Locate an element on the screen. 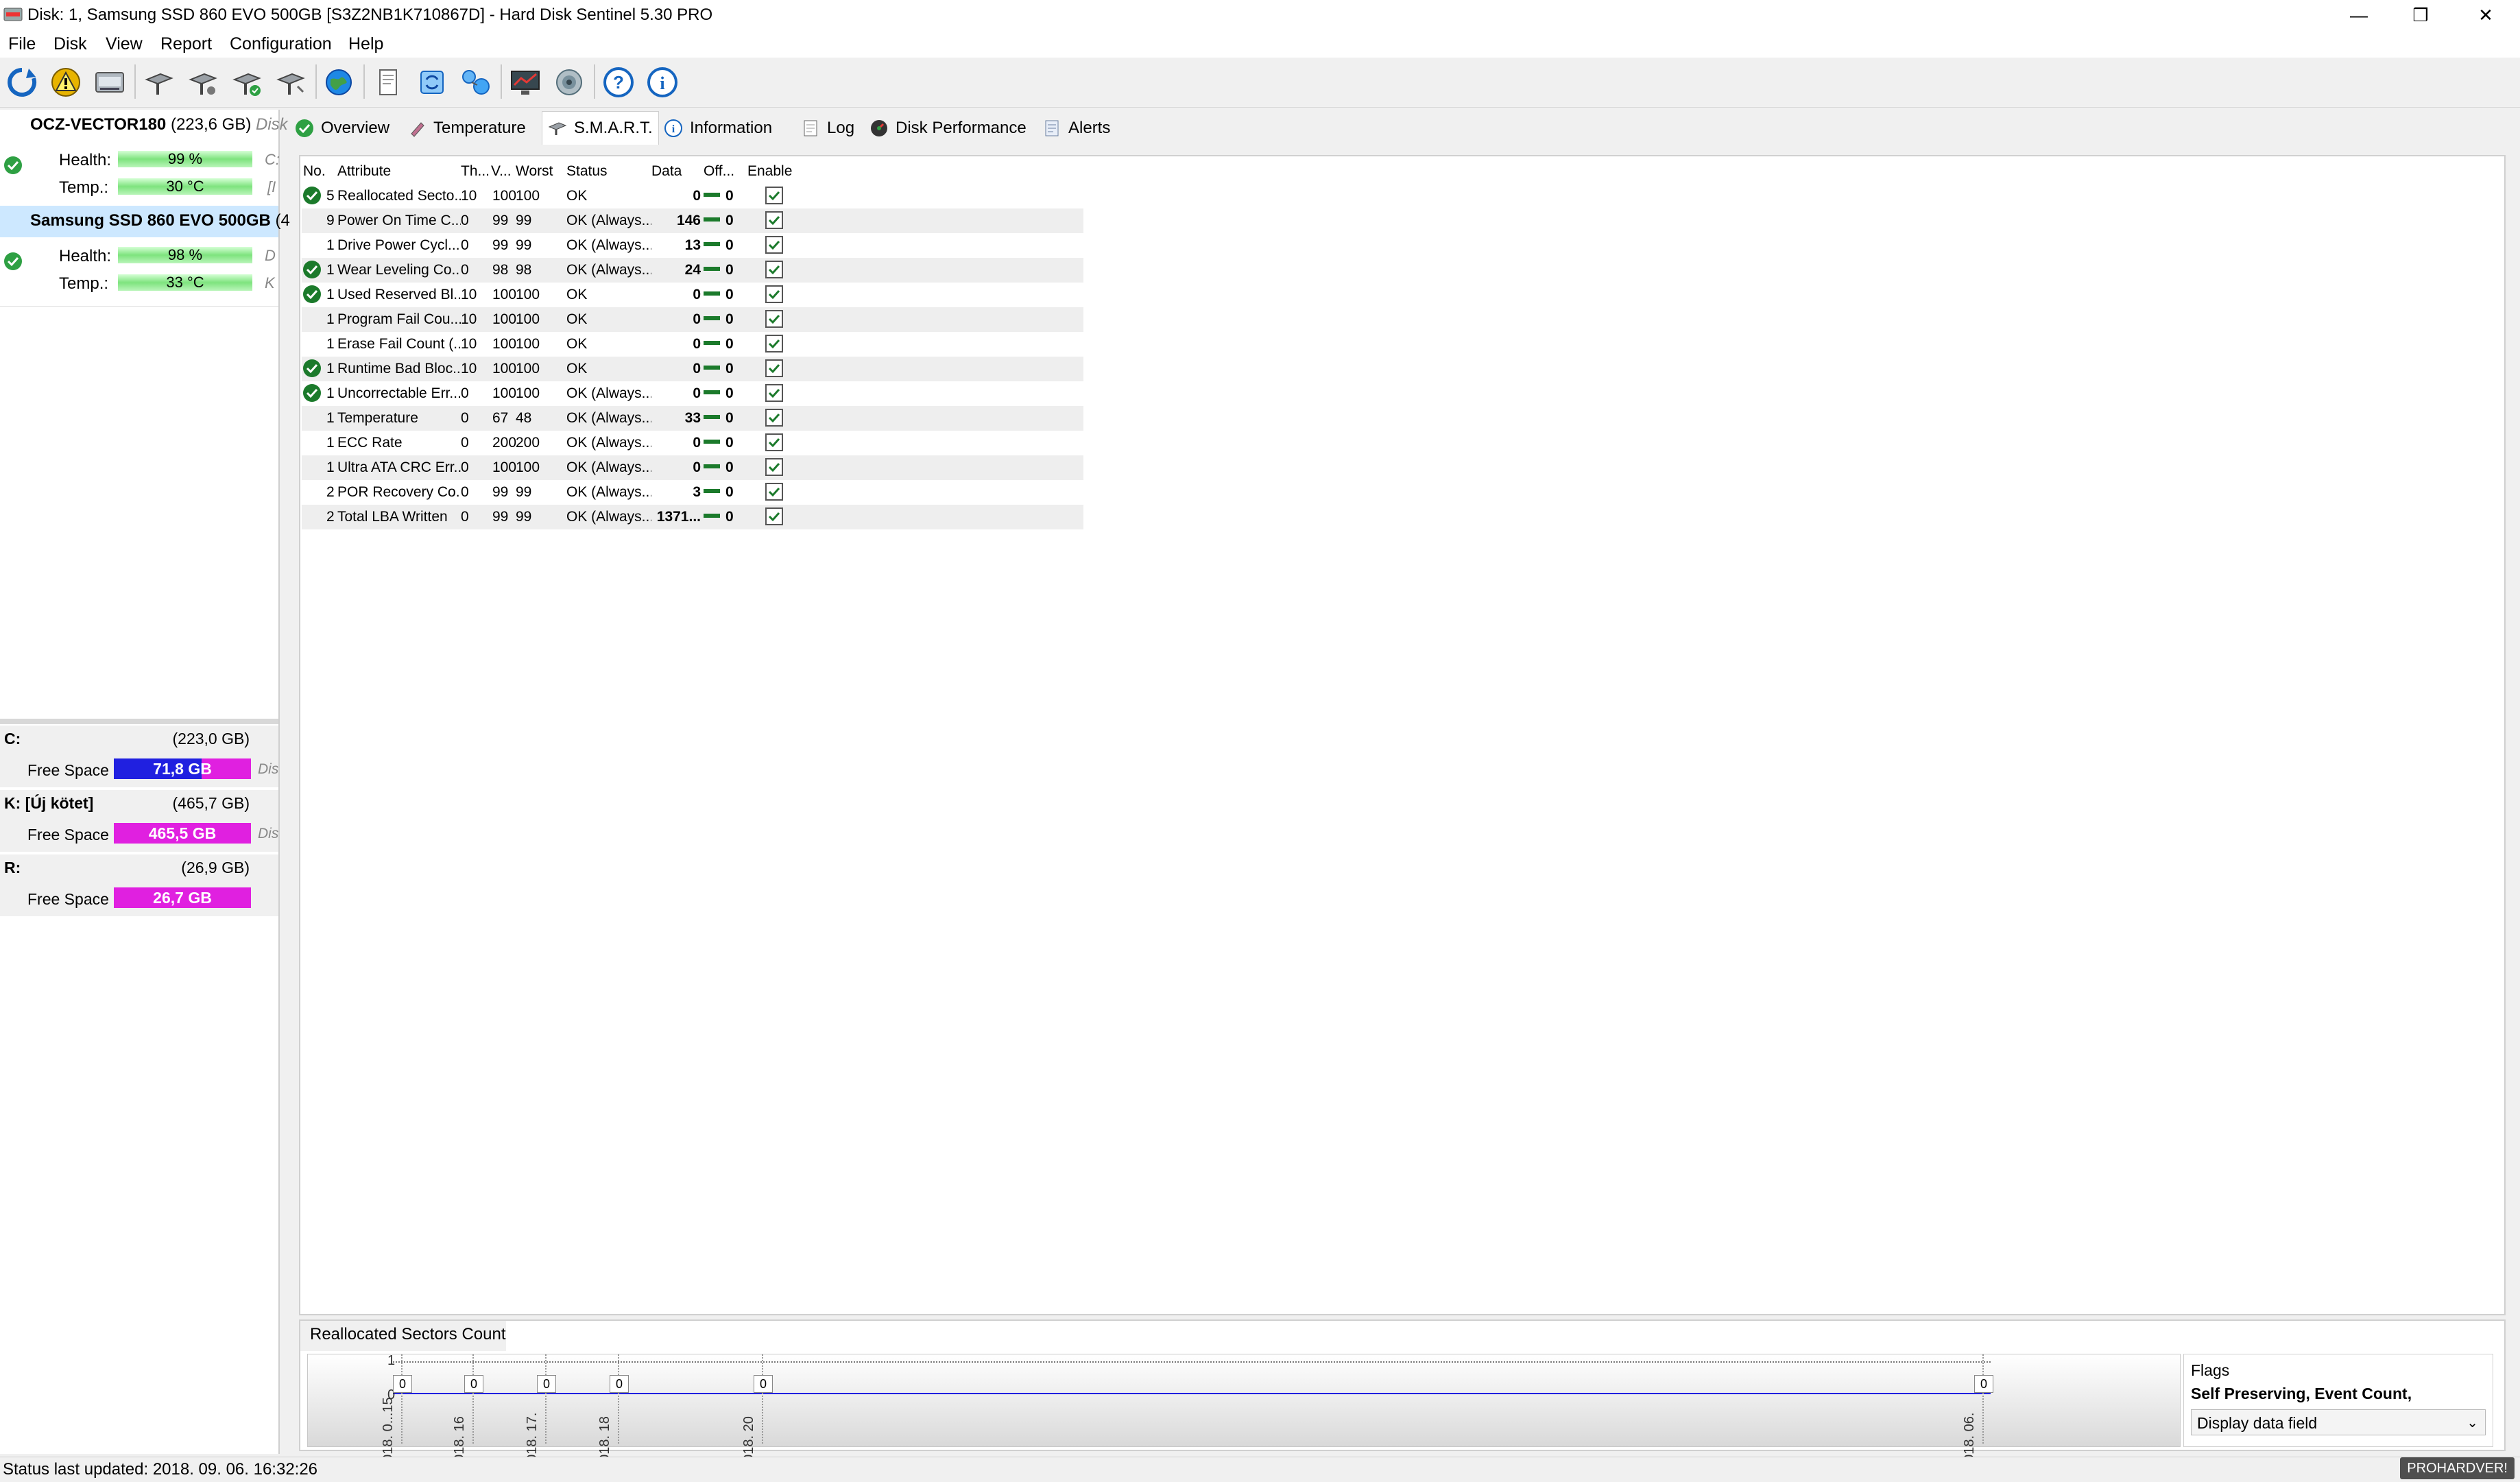 The width and height of the screenshot is (2520, 1482). tab-label: S.M.A.R.T. is located at coordinates (613, 128).